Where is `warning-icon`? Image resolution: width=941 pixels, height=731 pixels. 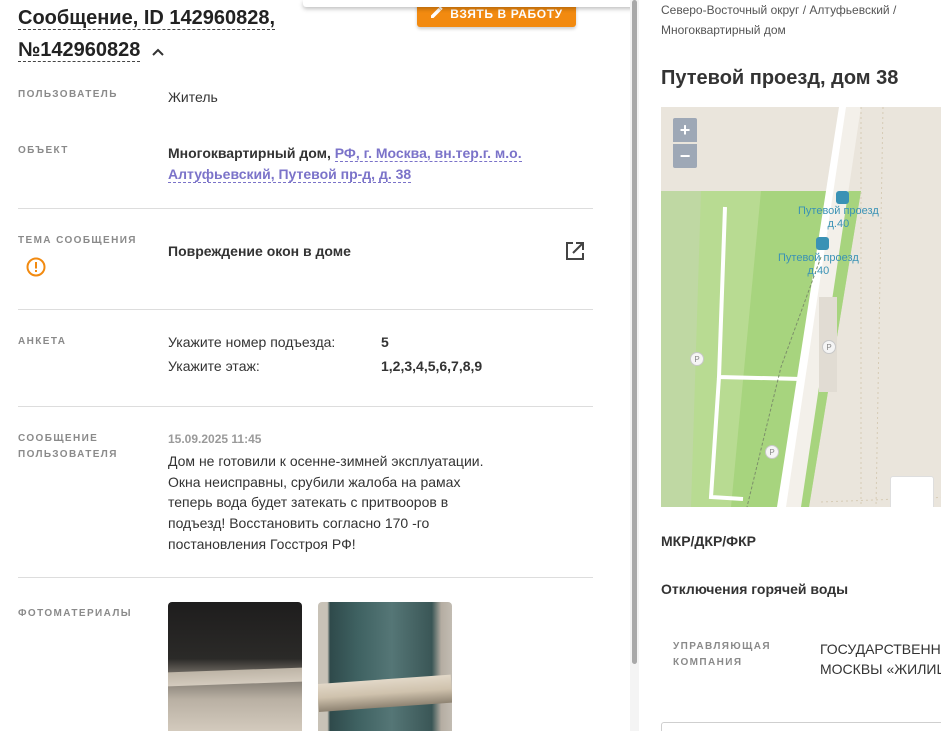 warning-icon is located at coordinates (36, 267).